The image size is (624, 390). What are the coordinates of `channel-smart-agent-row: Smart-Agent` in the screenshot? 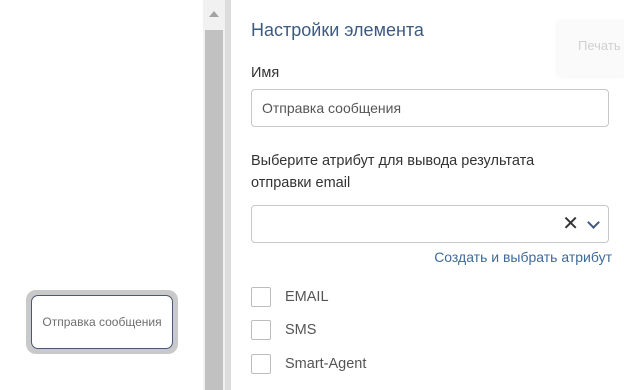 It's located at (308, 364).